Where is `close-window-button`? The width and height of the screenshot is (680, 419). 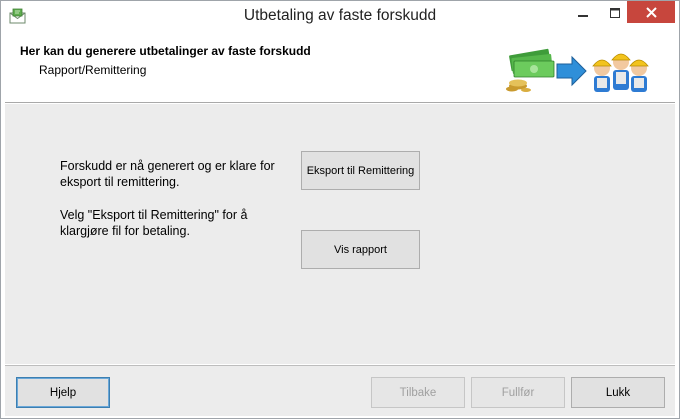
close-window-button is located at coordinates (651, 12).